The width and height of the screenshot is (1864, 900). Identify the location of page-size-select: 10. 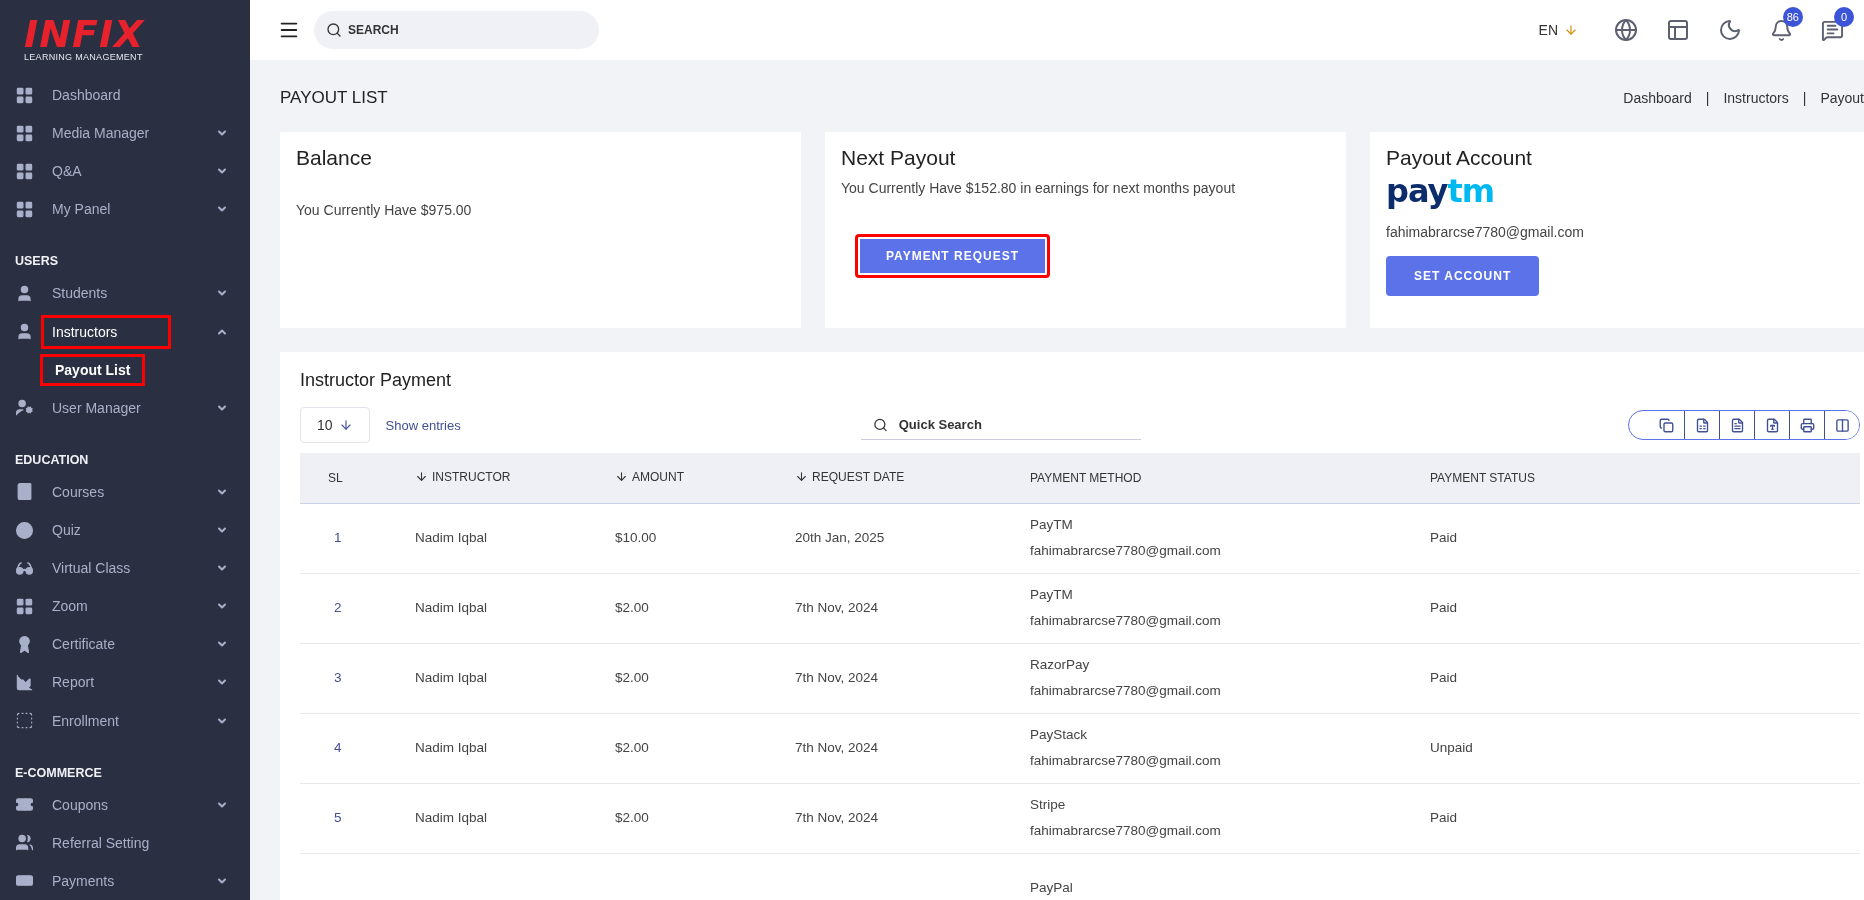
(335, 425).